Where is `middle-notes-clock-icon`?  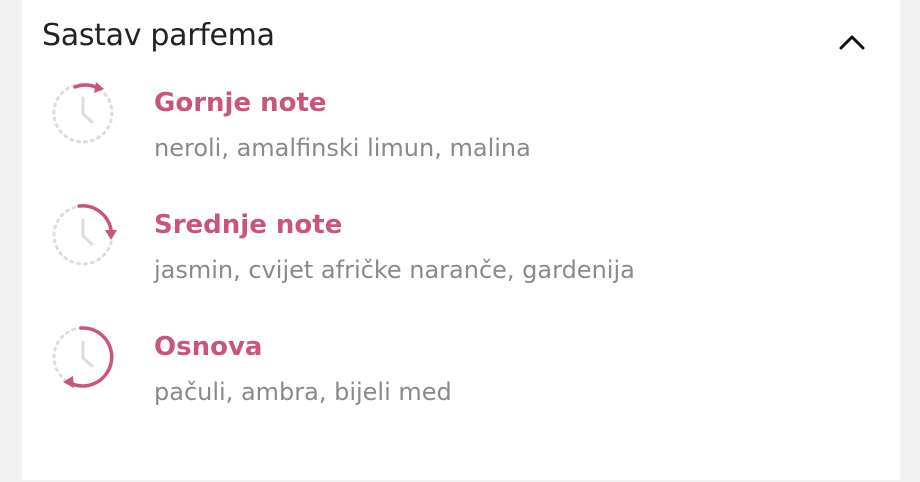 middle-notes-clock-icon is located at coordinates (84, 235).